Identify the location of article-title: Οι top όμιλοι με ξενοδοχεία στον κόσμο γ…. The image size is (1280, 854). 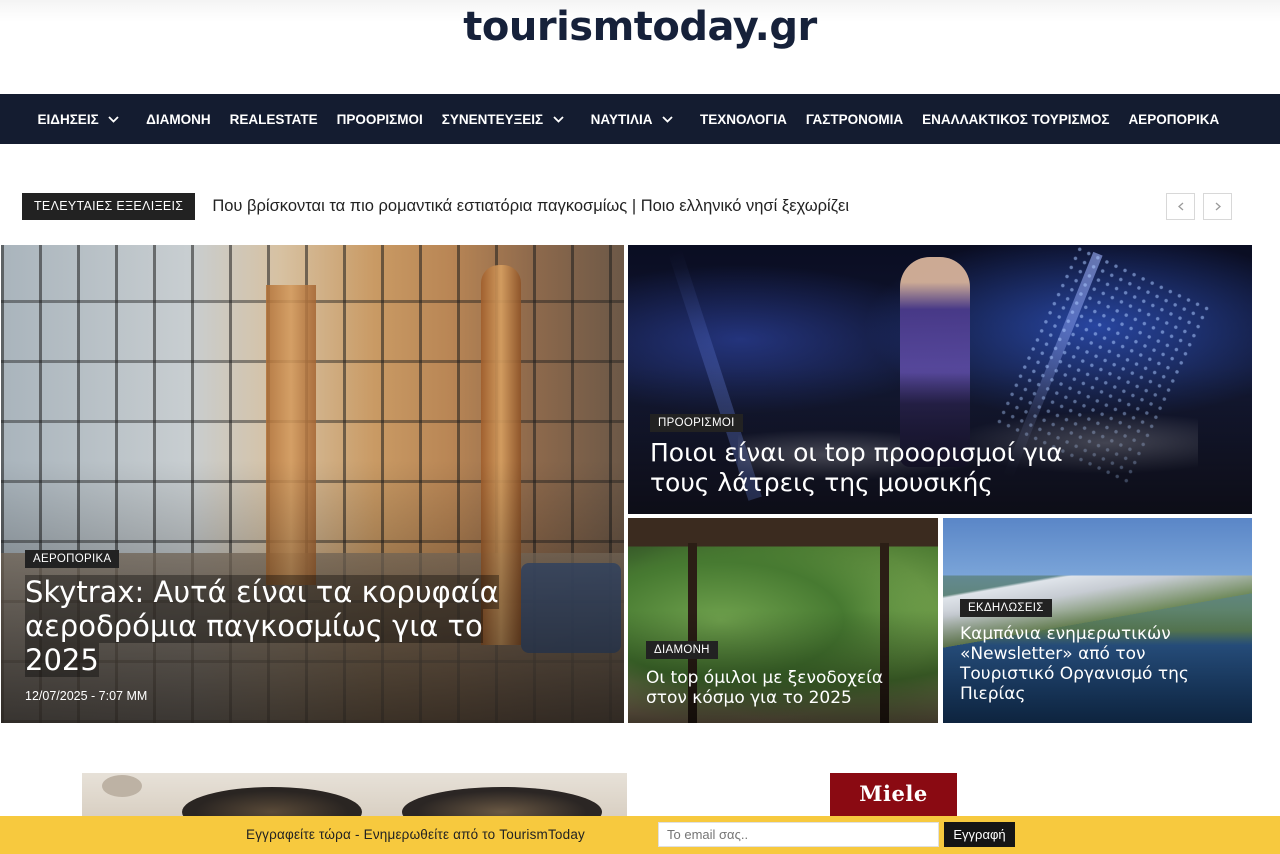
(786, 688).